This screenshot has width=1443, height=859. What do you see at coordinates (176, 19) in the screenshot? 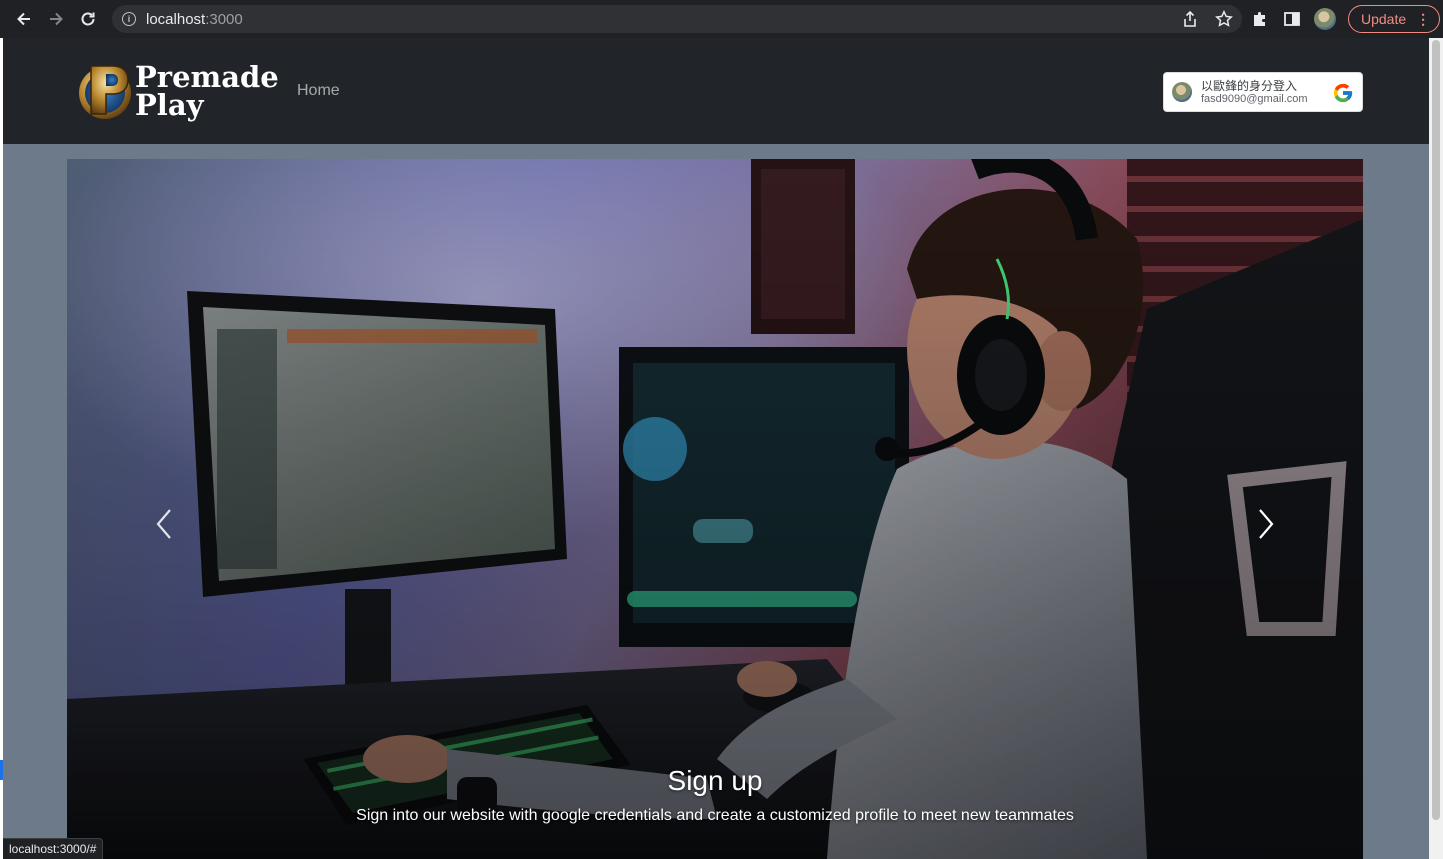
I see `url-host: localhost` at bounding box center [176, 19].